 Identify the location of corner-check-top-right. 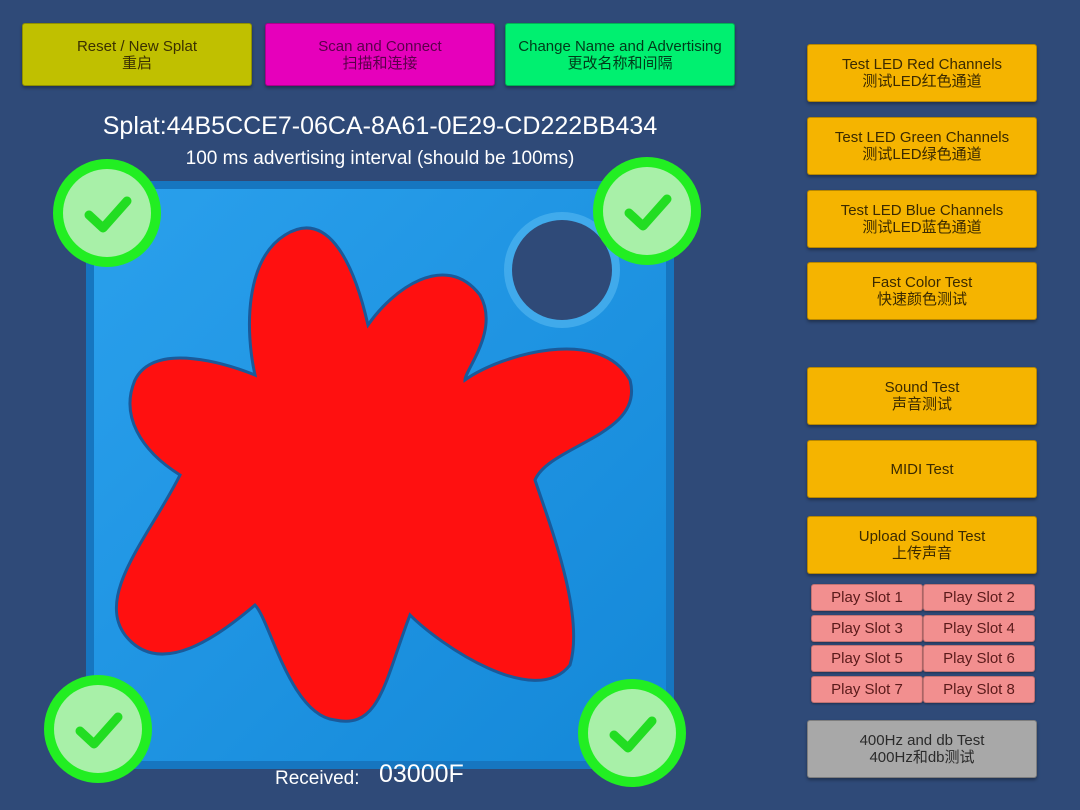
(647, 211).